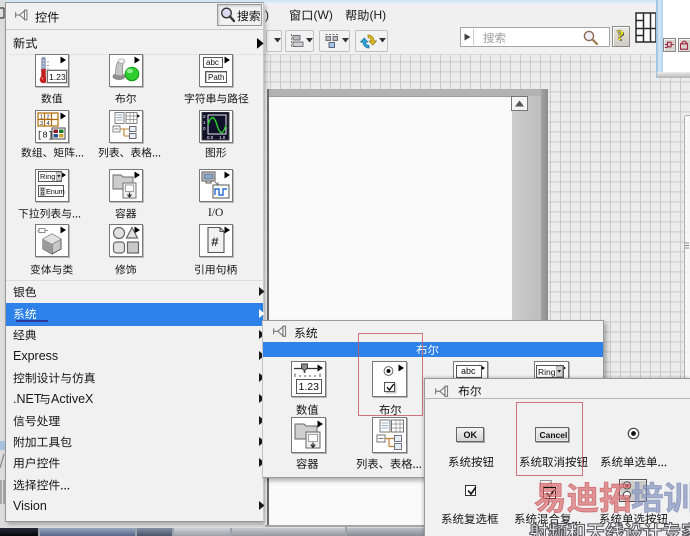 The height and width of the screenshot is (536, 690). Describe the element at coordinates (48, 117) in the screenshot. I see `svg-text: 2` at that location.